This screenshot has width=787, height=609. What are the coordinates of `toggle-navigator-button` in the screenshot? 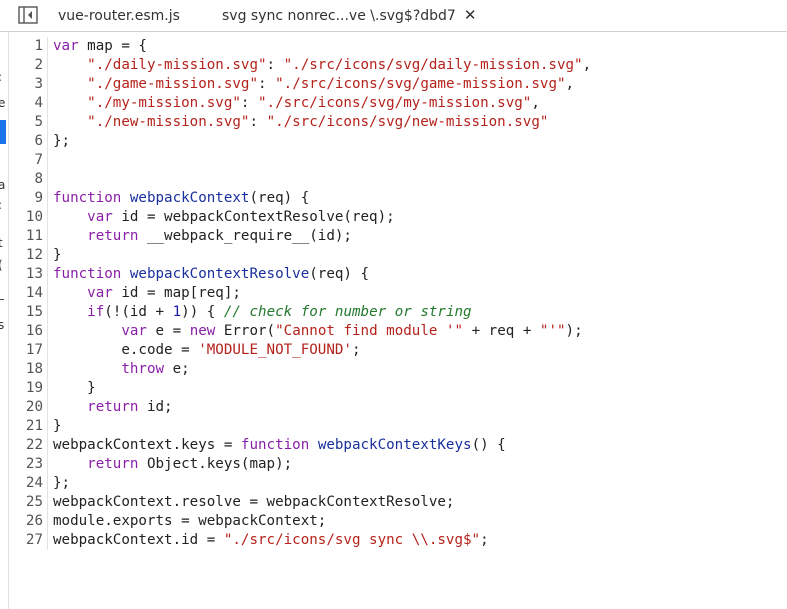 It's located at (28, 15).